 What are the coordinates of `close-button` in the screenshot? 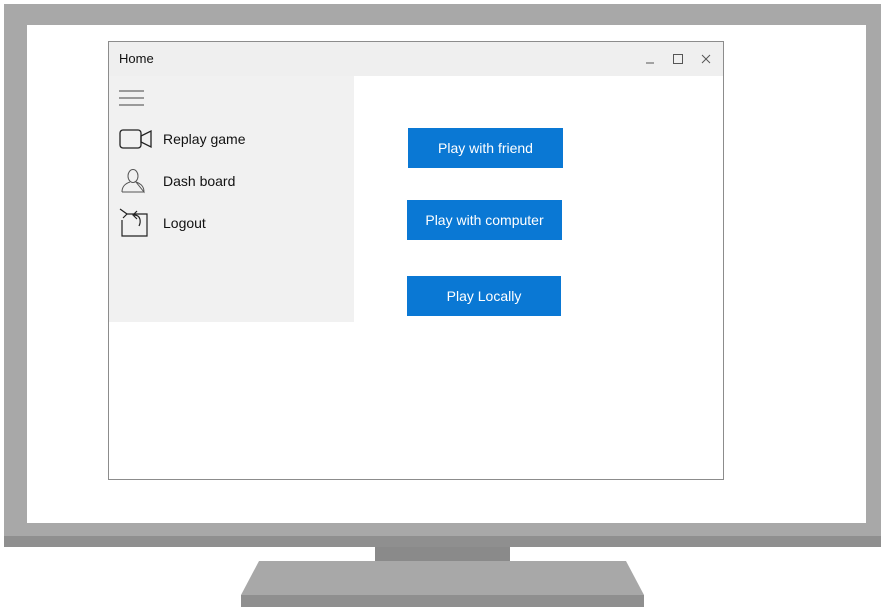 It's located at (706, 59).